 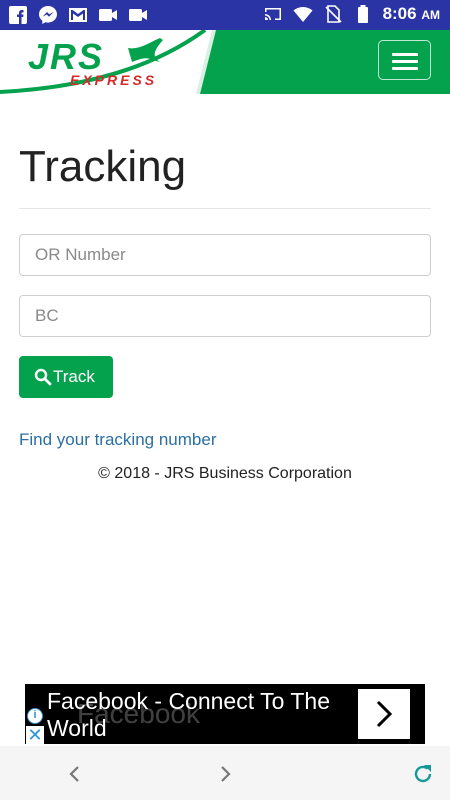 What do you see at coordinates (18, 15) in the screenshot?
I see `facebook-icon` at bounding box center [18, 15].